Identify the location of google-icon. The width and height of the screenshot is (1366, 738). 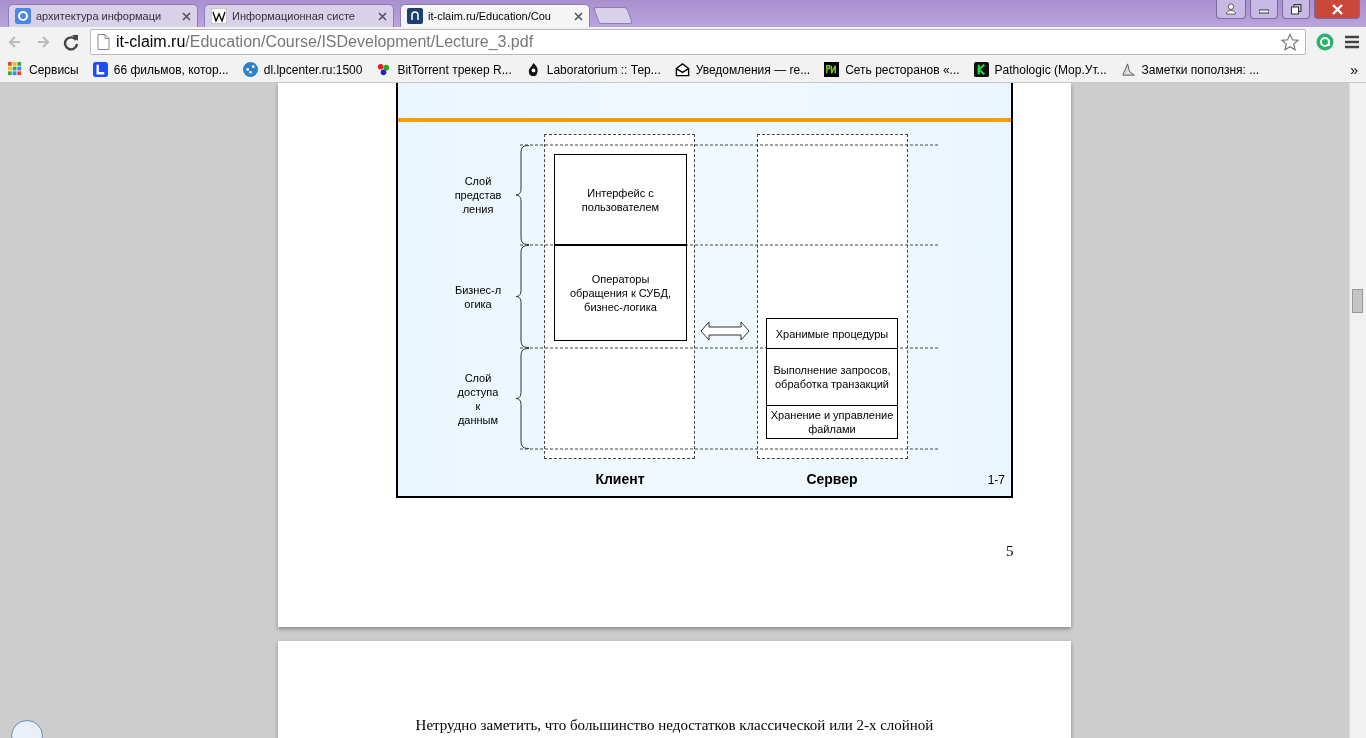
(23, 16).